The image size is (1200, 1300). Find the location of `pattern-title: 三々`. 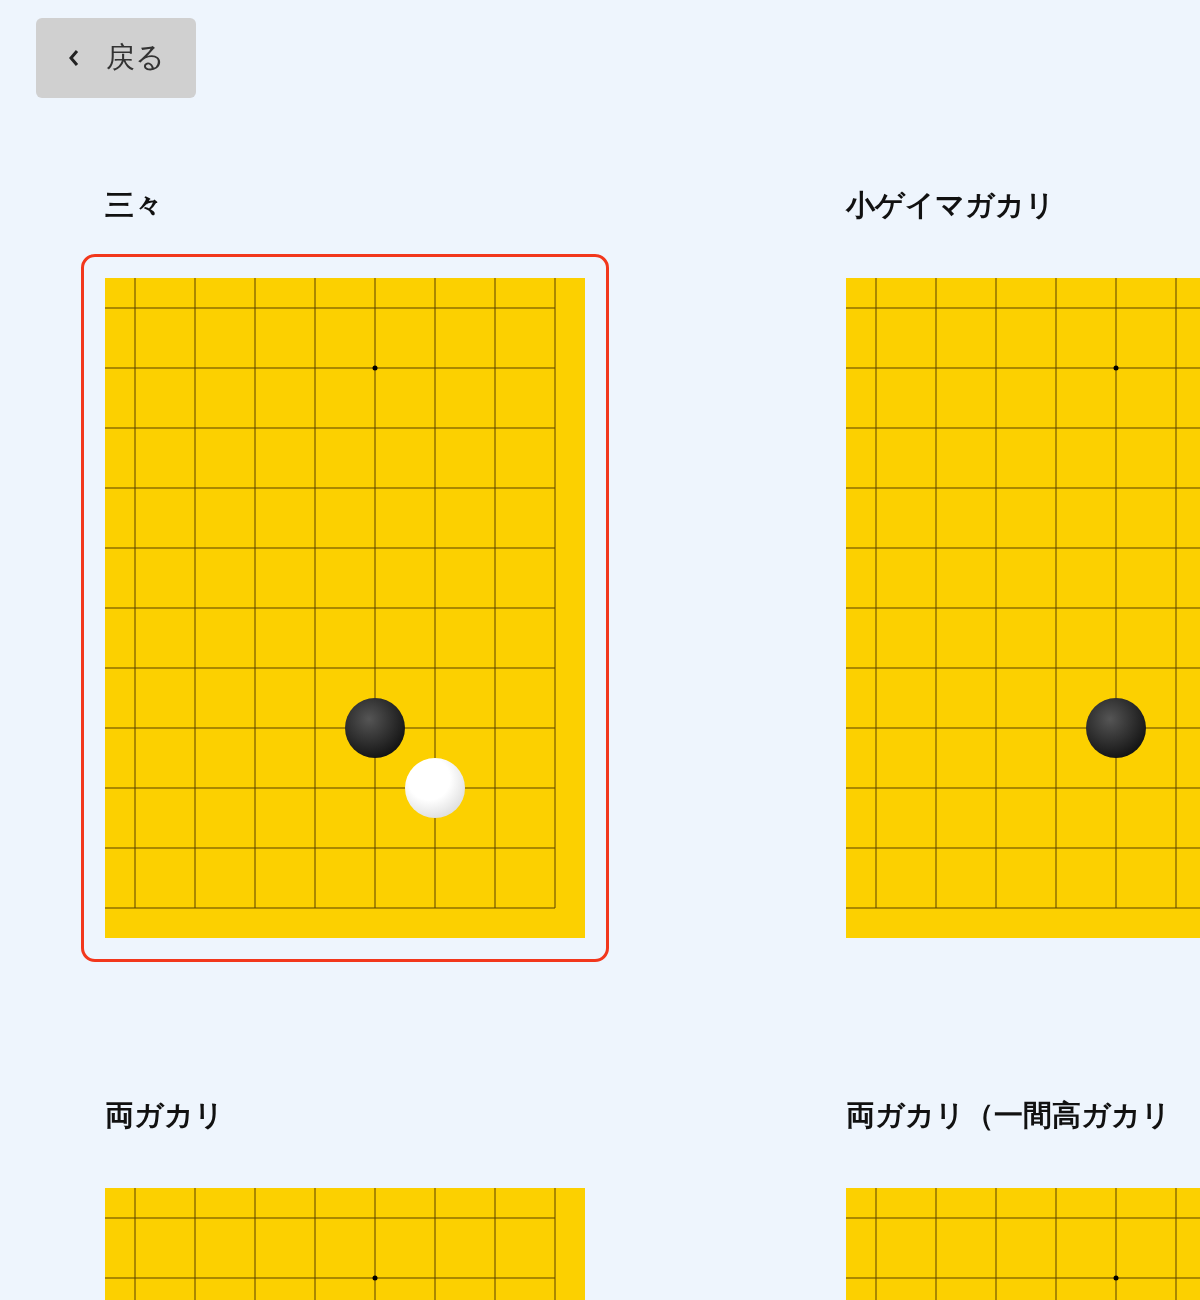

pattern-title: 三々 is located at coordinates (134, 205).